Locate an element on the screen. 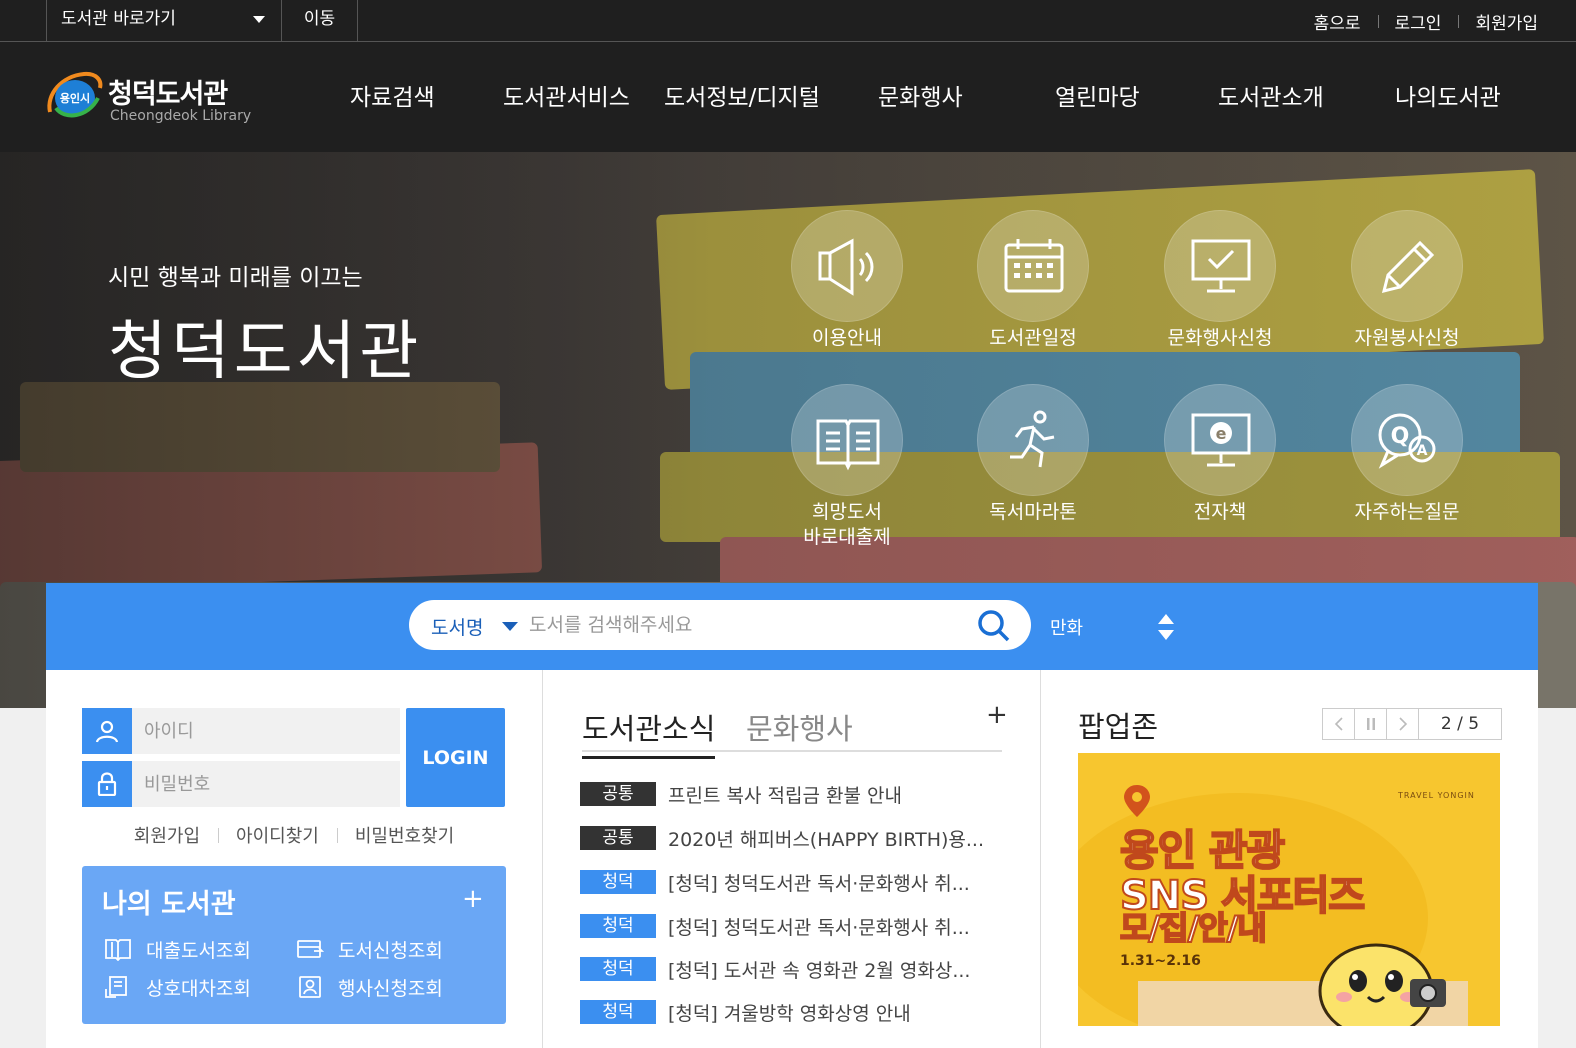 This screenshot has width=1576, height=1048. login-button: LOGIN is located at coordinates (455, 757).